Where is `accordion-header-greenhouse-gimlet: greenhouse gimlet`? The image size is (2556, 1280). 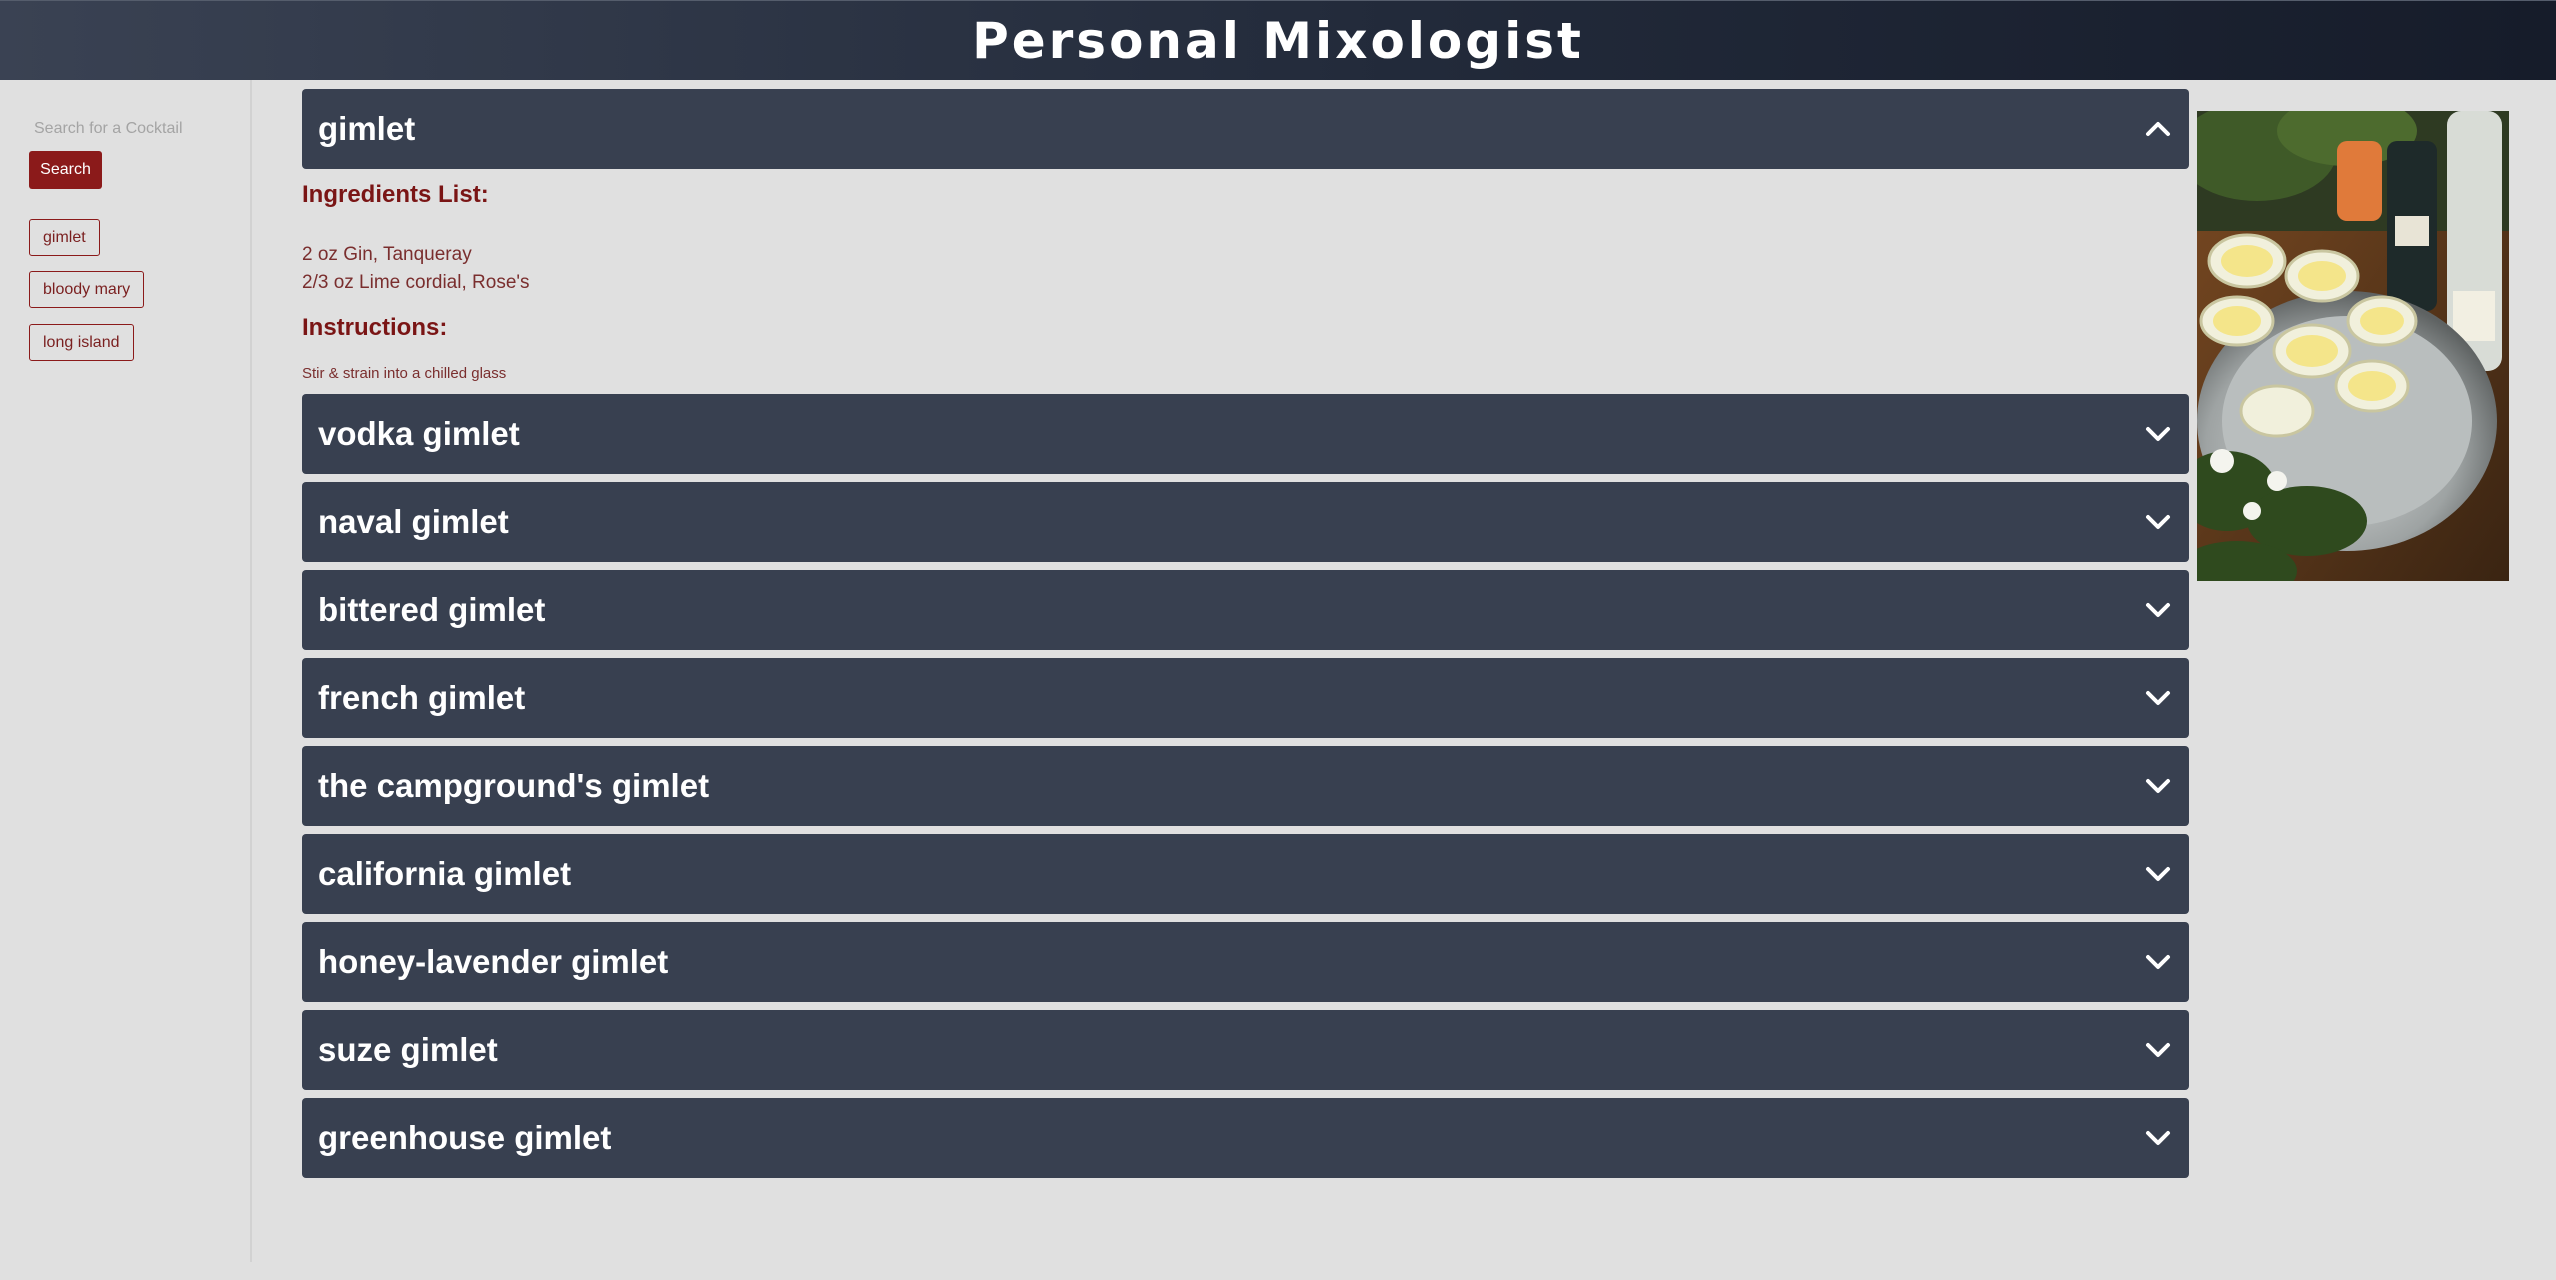
accordion-header-greenhouse-gimlet: greenhouse gimlet is located at coordinates (1245, 1138).